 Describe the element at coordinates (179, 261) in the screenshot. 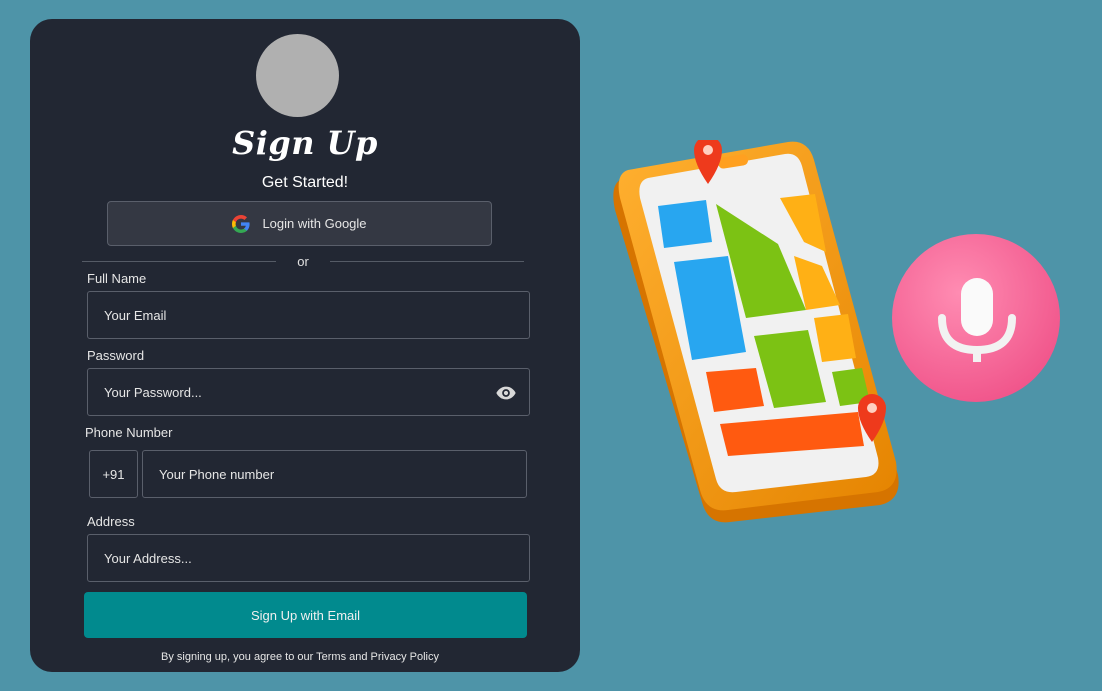

I see `divider-left` at that location.